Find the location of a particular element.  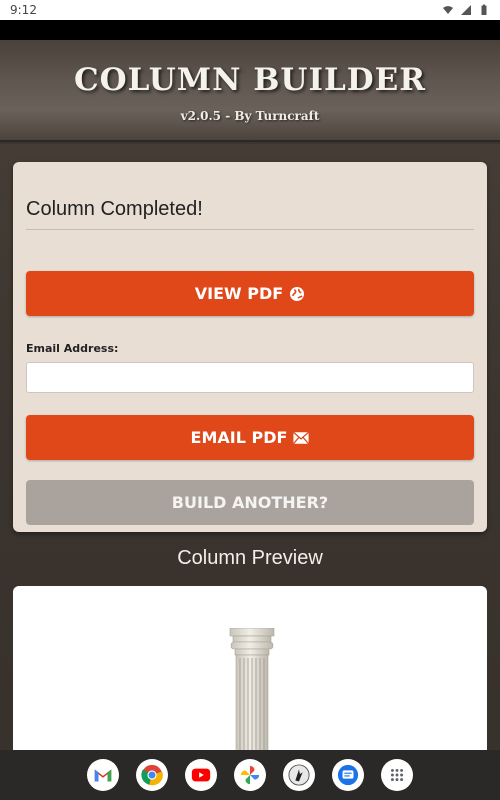

status-bar: 9:12 is located at coordinates (250, 10).